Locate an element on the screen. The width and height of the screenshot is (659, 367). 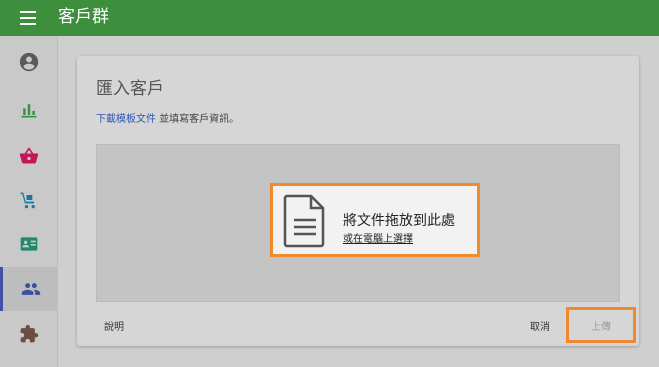
upload-button: 上傳 is located at coordinates (601, 325).